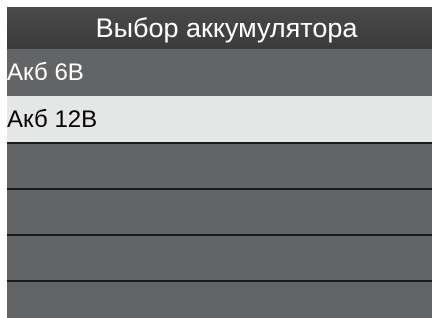 This screenshot has width=432, height=318. What do you see at coordinates (45, 72) in the screenshot?
I see `menu-item-label: Акб 6В` at bounding box center [45, 72].